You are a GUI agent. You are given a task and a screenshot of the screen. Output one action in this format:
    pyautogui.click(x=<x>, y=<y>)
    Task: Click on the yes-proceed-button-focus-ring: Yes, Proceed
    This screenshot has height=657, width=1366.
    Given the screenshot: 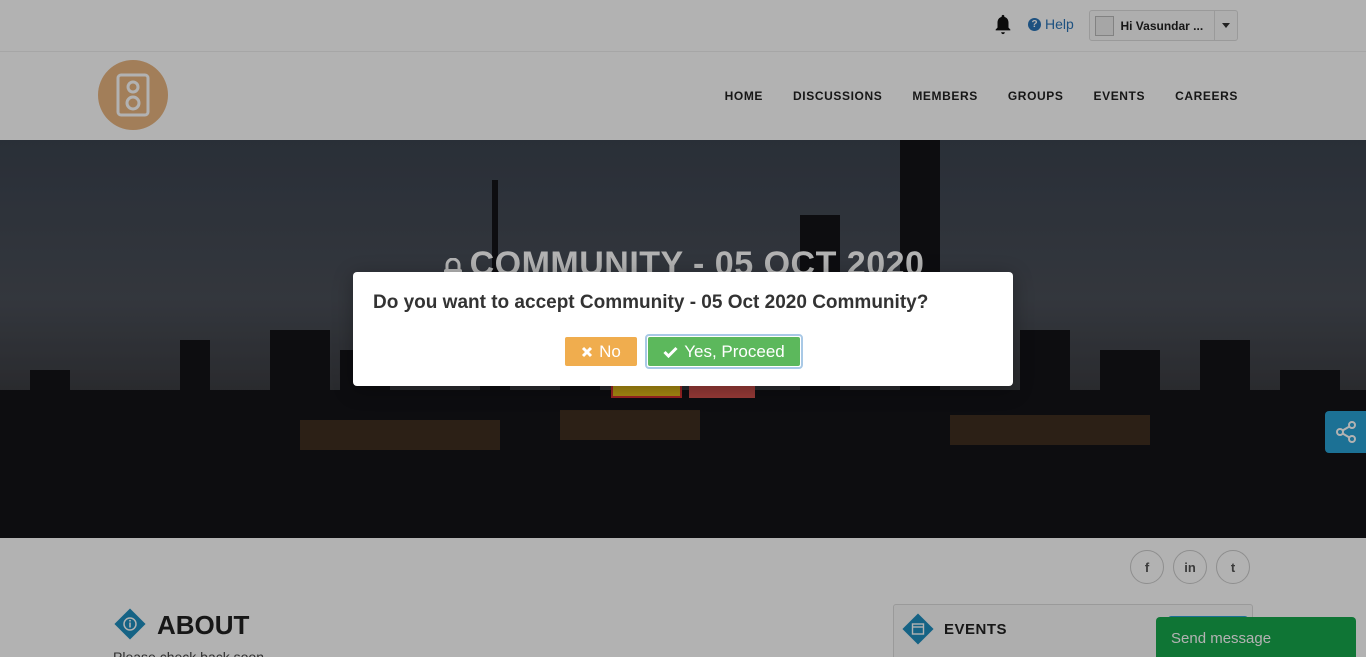 What is the action you would take?
    pyautogui.click(x=724, y=351)
    